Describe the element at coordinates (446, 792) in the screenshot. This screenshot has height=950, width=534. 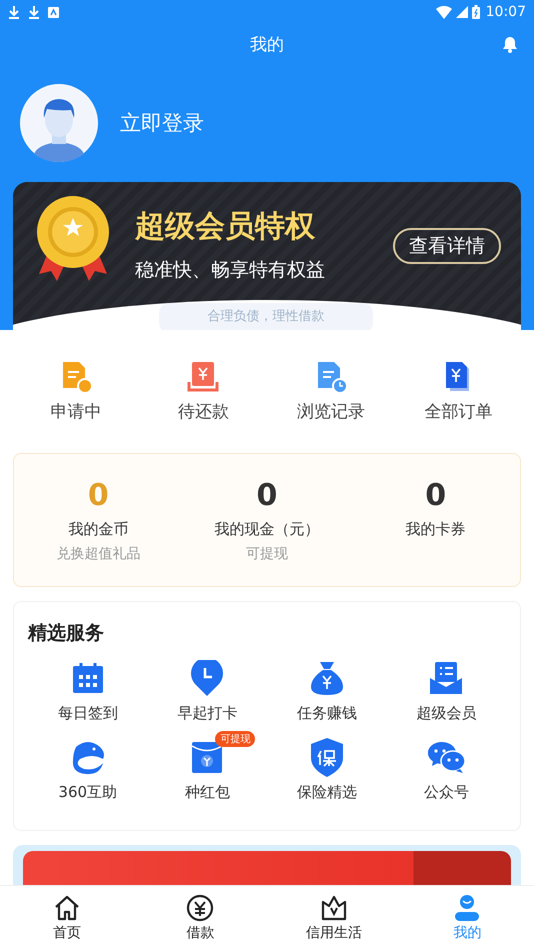
I see `service-label: 公众号` at that location.